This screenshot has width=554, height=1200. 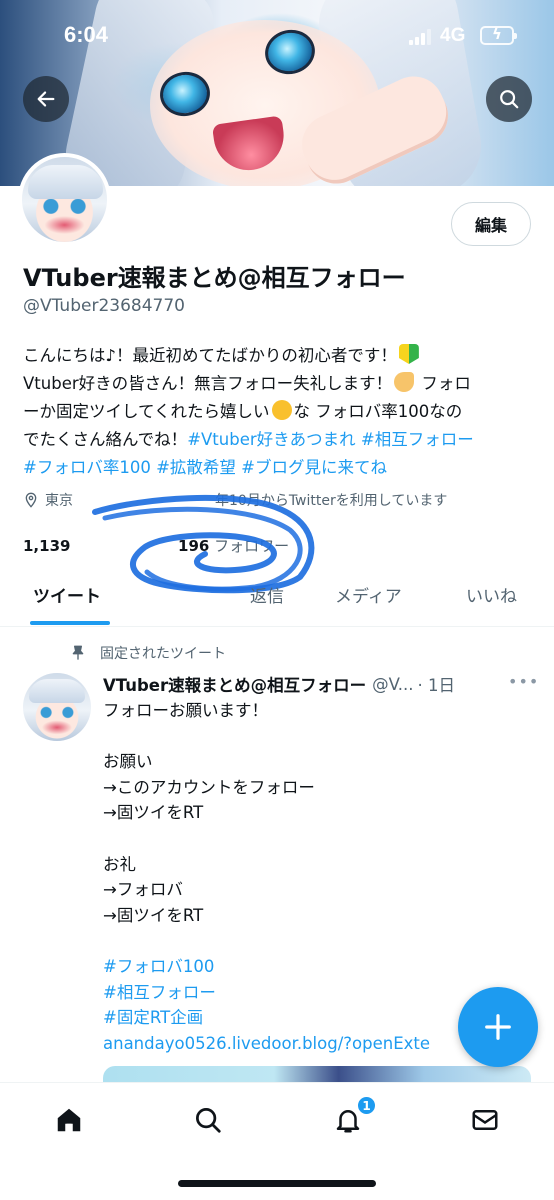 What do you see at coordinates (277, 35) in the screenshot?
I see `status-bar: 6:04 4G` at bounding box center [277, 35].